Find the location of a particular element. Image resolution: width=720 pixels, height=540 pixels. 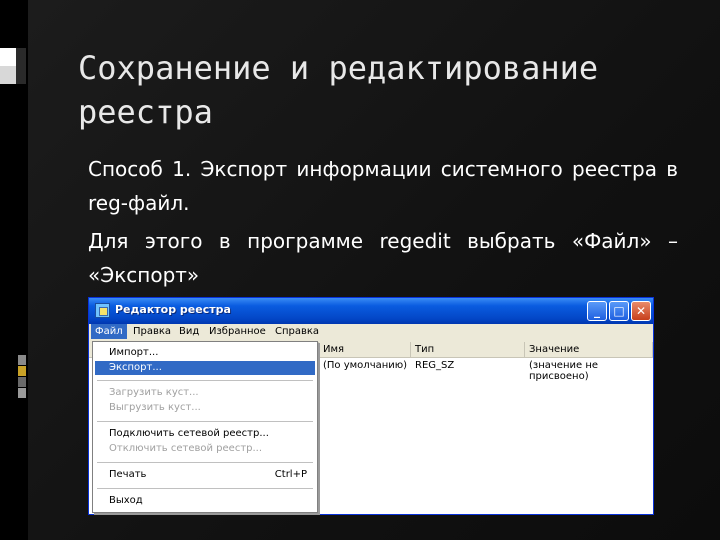

row-name: (По умолчанию) is located at coordinates (365, 365).